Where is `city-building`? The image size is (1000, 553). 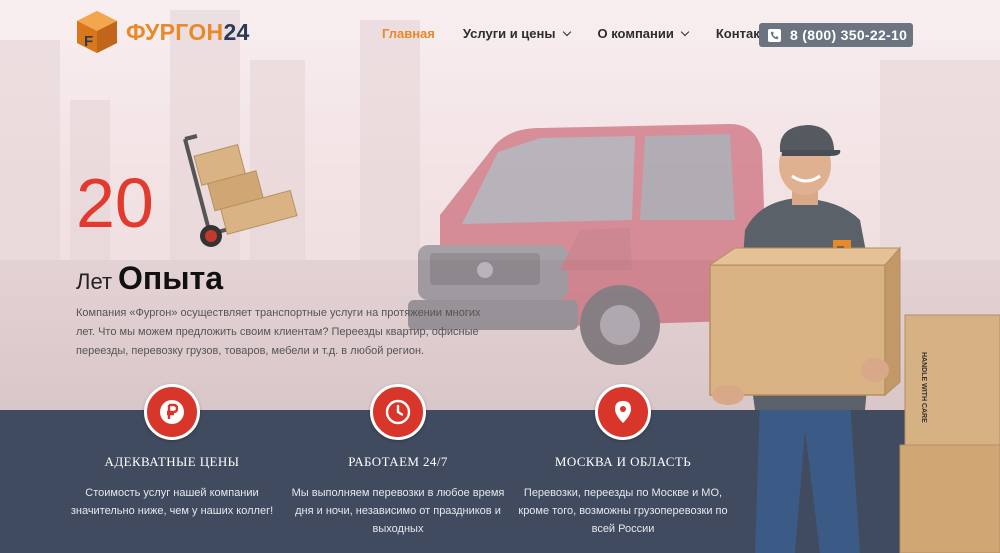 city-building is located at coordinates (30, 150).